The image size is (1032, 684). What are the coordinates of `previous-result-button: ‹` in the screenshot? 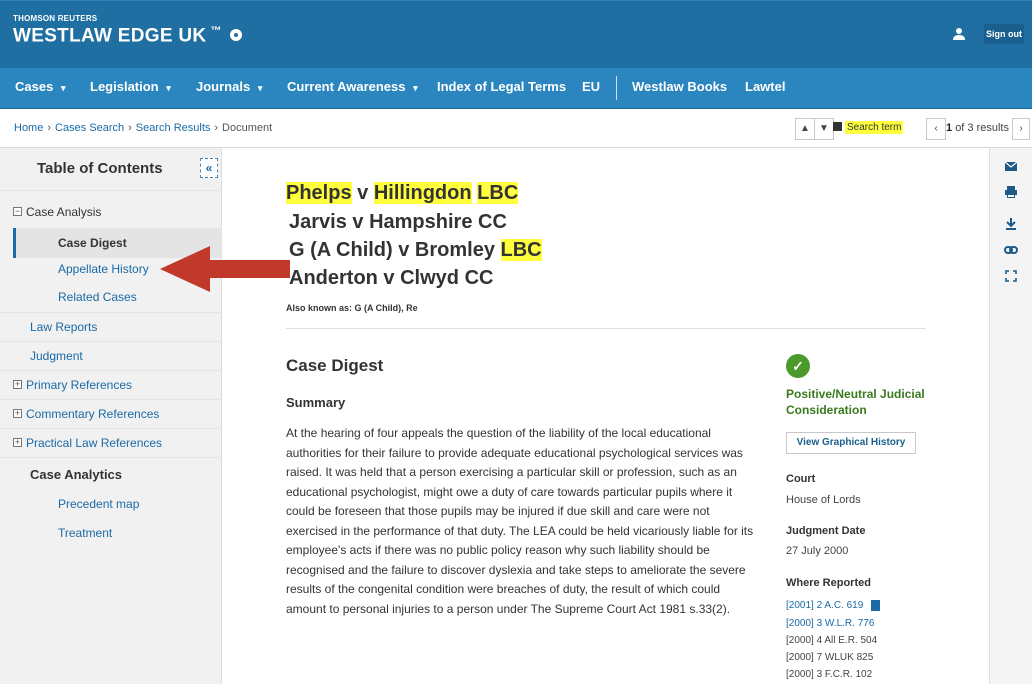 It's located at (936, 129).